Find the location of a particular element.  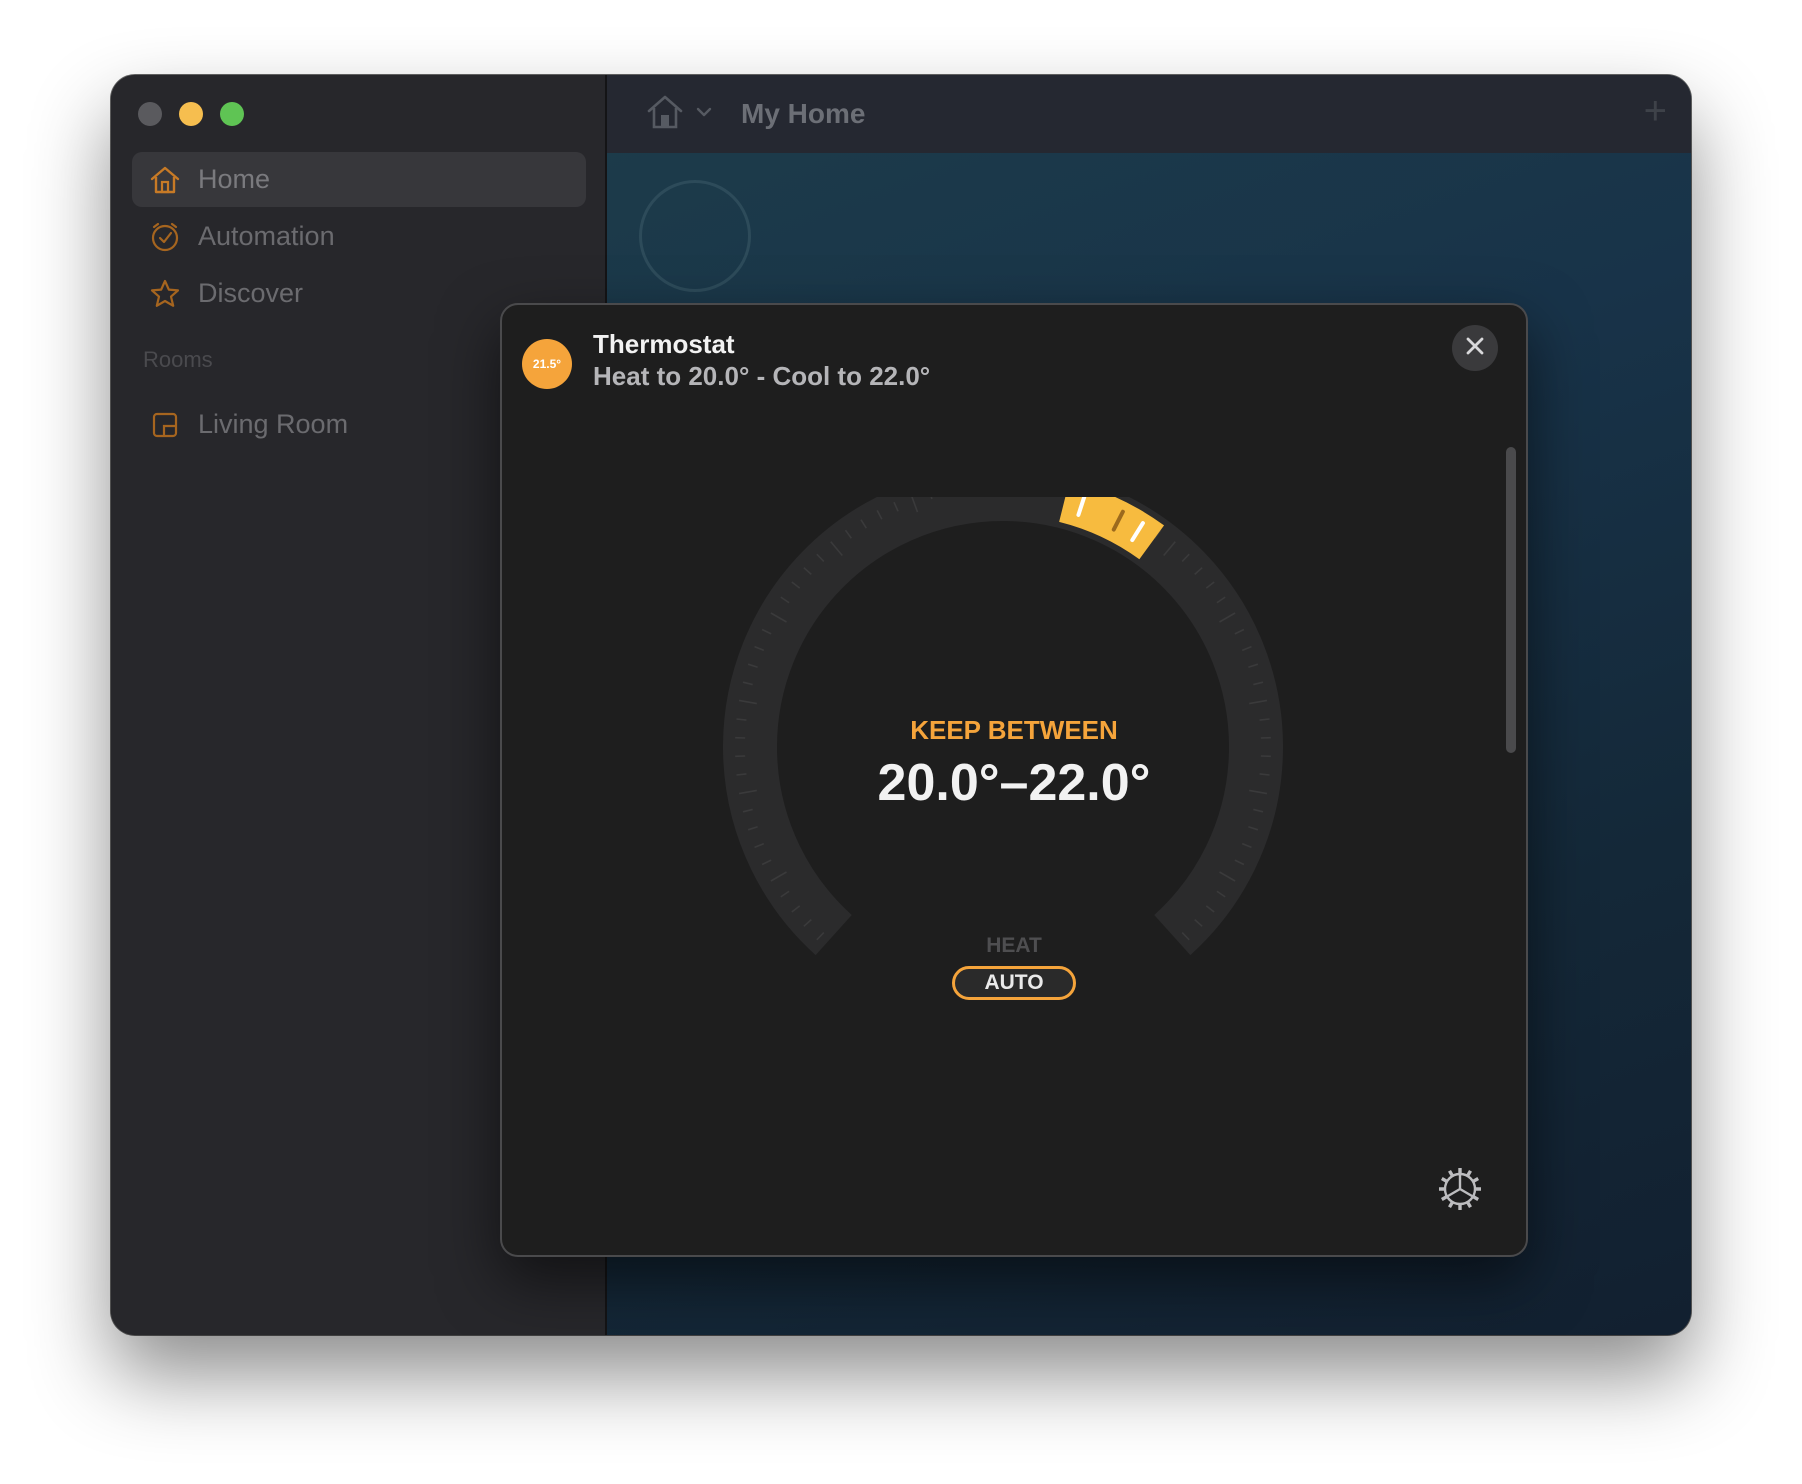

gear-icon is located at coordinates (1460, 1191).